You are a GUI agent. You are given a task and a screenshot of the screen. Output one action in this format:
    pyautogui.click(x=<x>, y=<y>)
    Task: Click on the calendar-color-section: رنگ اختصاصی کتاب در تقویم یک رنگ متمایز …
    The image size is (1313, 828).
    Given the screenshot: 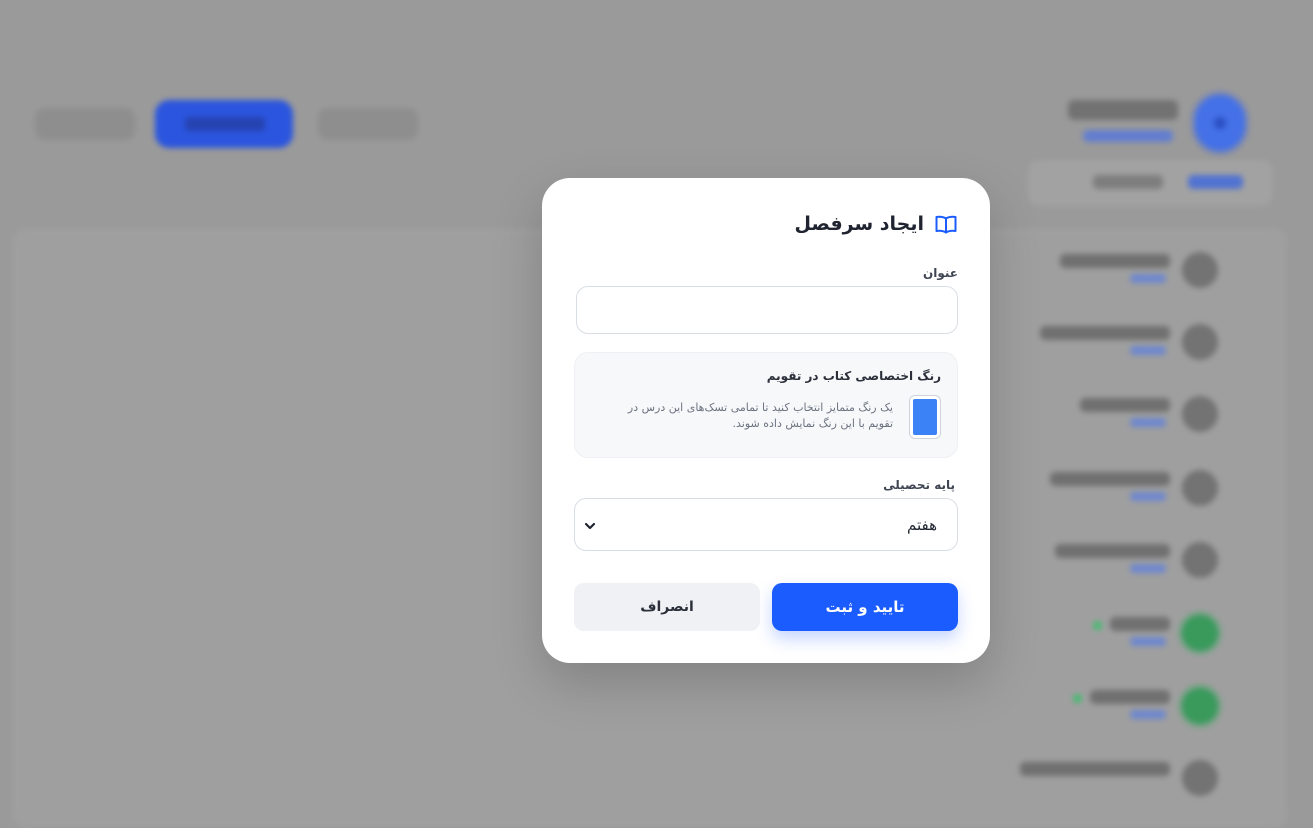 What is the action you would take?
    pyautogui.click(x=766, y=405)
    